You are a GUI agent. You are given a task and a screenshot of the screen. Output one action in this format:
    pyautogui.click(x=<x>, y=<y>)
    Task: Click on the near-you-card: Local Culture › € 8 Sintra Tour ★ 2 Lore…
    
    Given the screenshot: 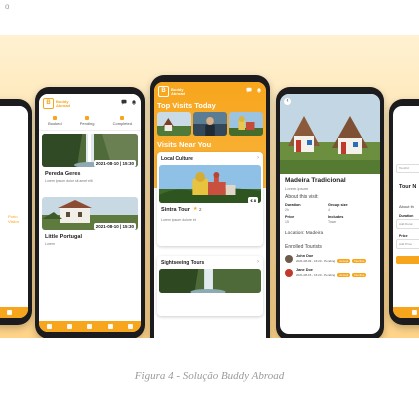 What is the action you would take?
    pyautogui.click(x=210, y=199)
    